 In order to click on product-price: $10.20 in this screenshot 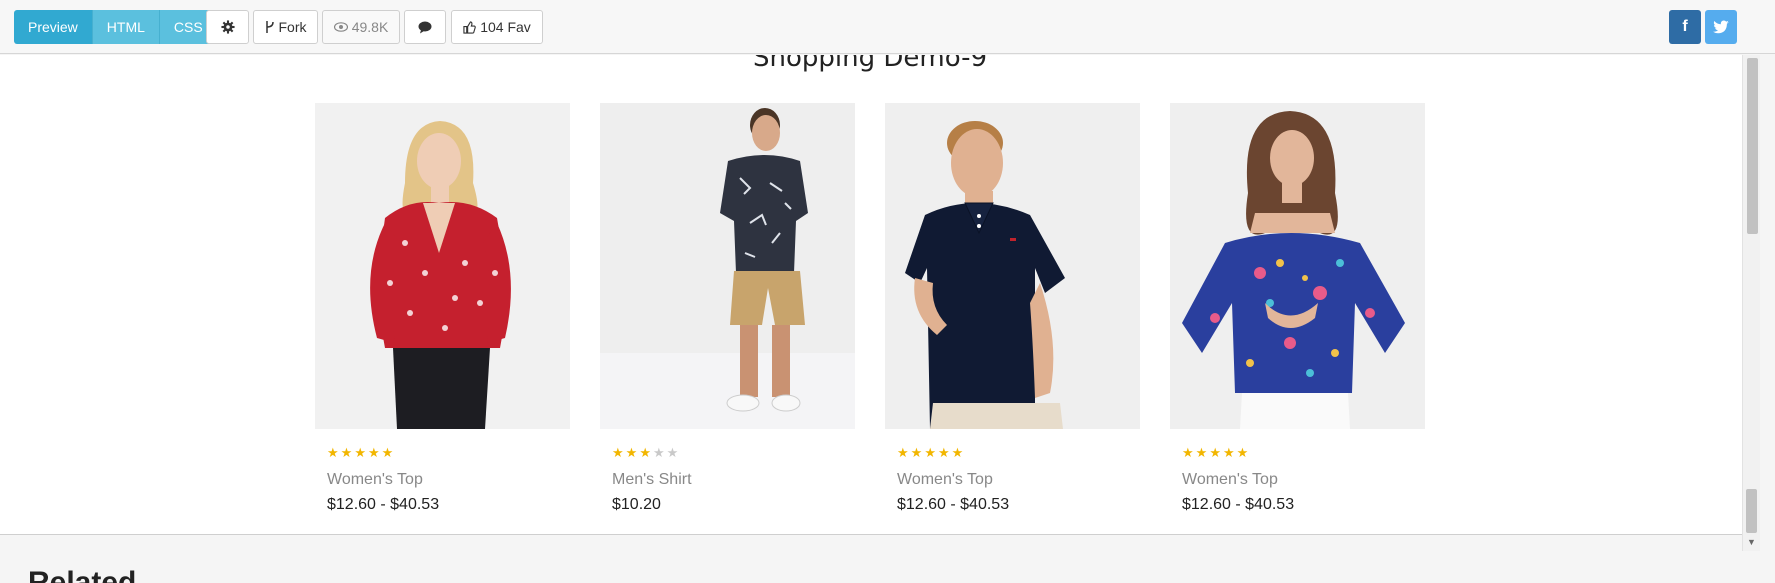, I will do `click(636, 504)`.